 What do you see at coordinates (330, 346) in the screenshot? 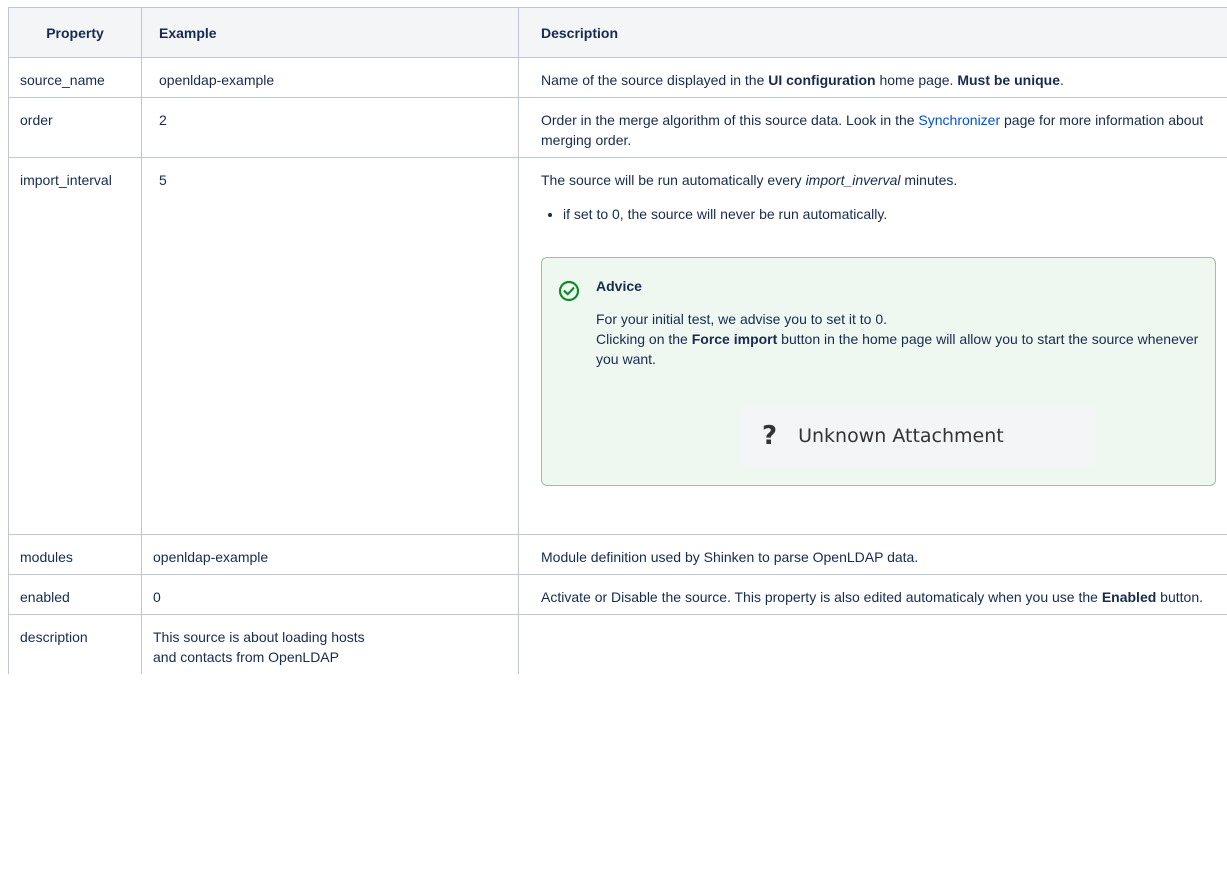
I see `example-cell: 5` at bounding box center [330, 346].